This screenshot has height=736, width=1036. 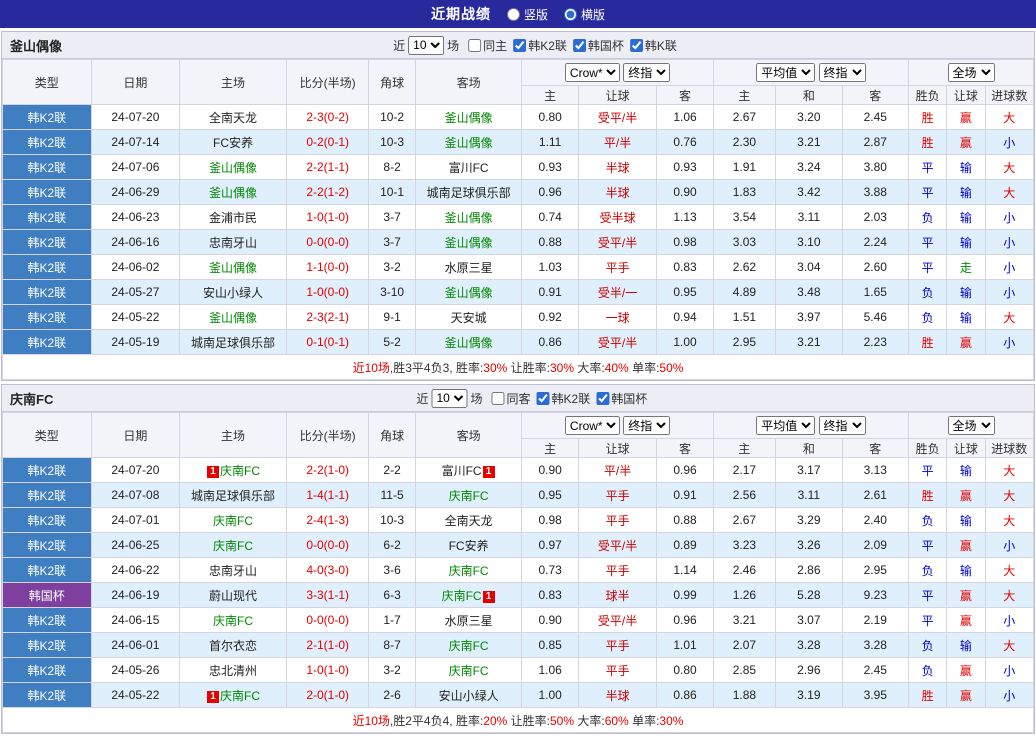 What do you see at coordinates (422, 398) in the screenshot?
I see `near-label: 近` at bounding box center [422, 398].